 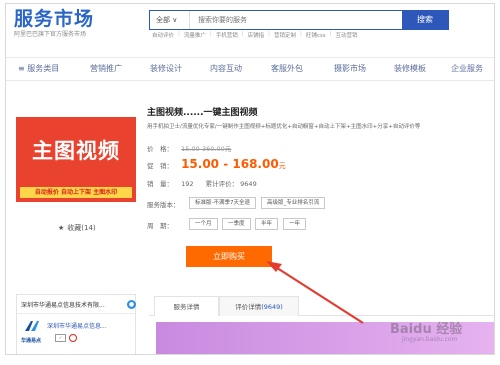 What do you see at coordinates (248, 307) in the screenshot?
I see `tab-reviews-label: 评价详情` at bounding box center [248, 307].